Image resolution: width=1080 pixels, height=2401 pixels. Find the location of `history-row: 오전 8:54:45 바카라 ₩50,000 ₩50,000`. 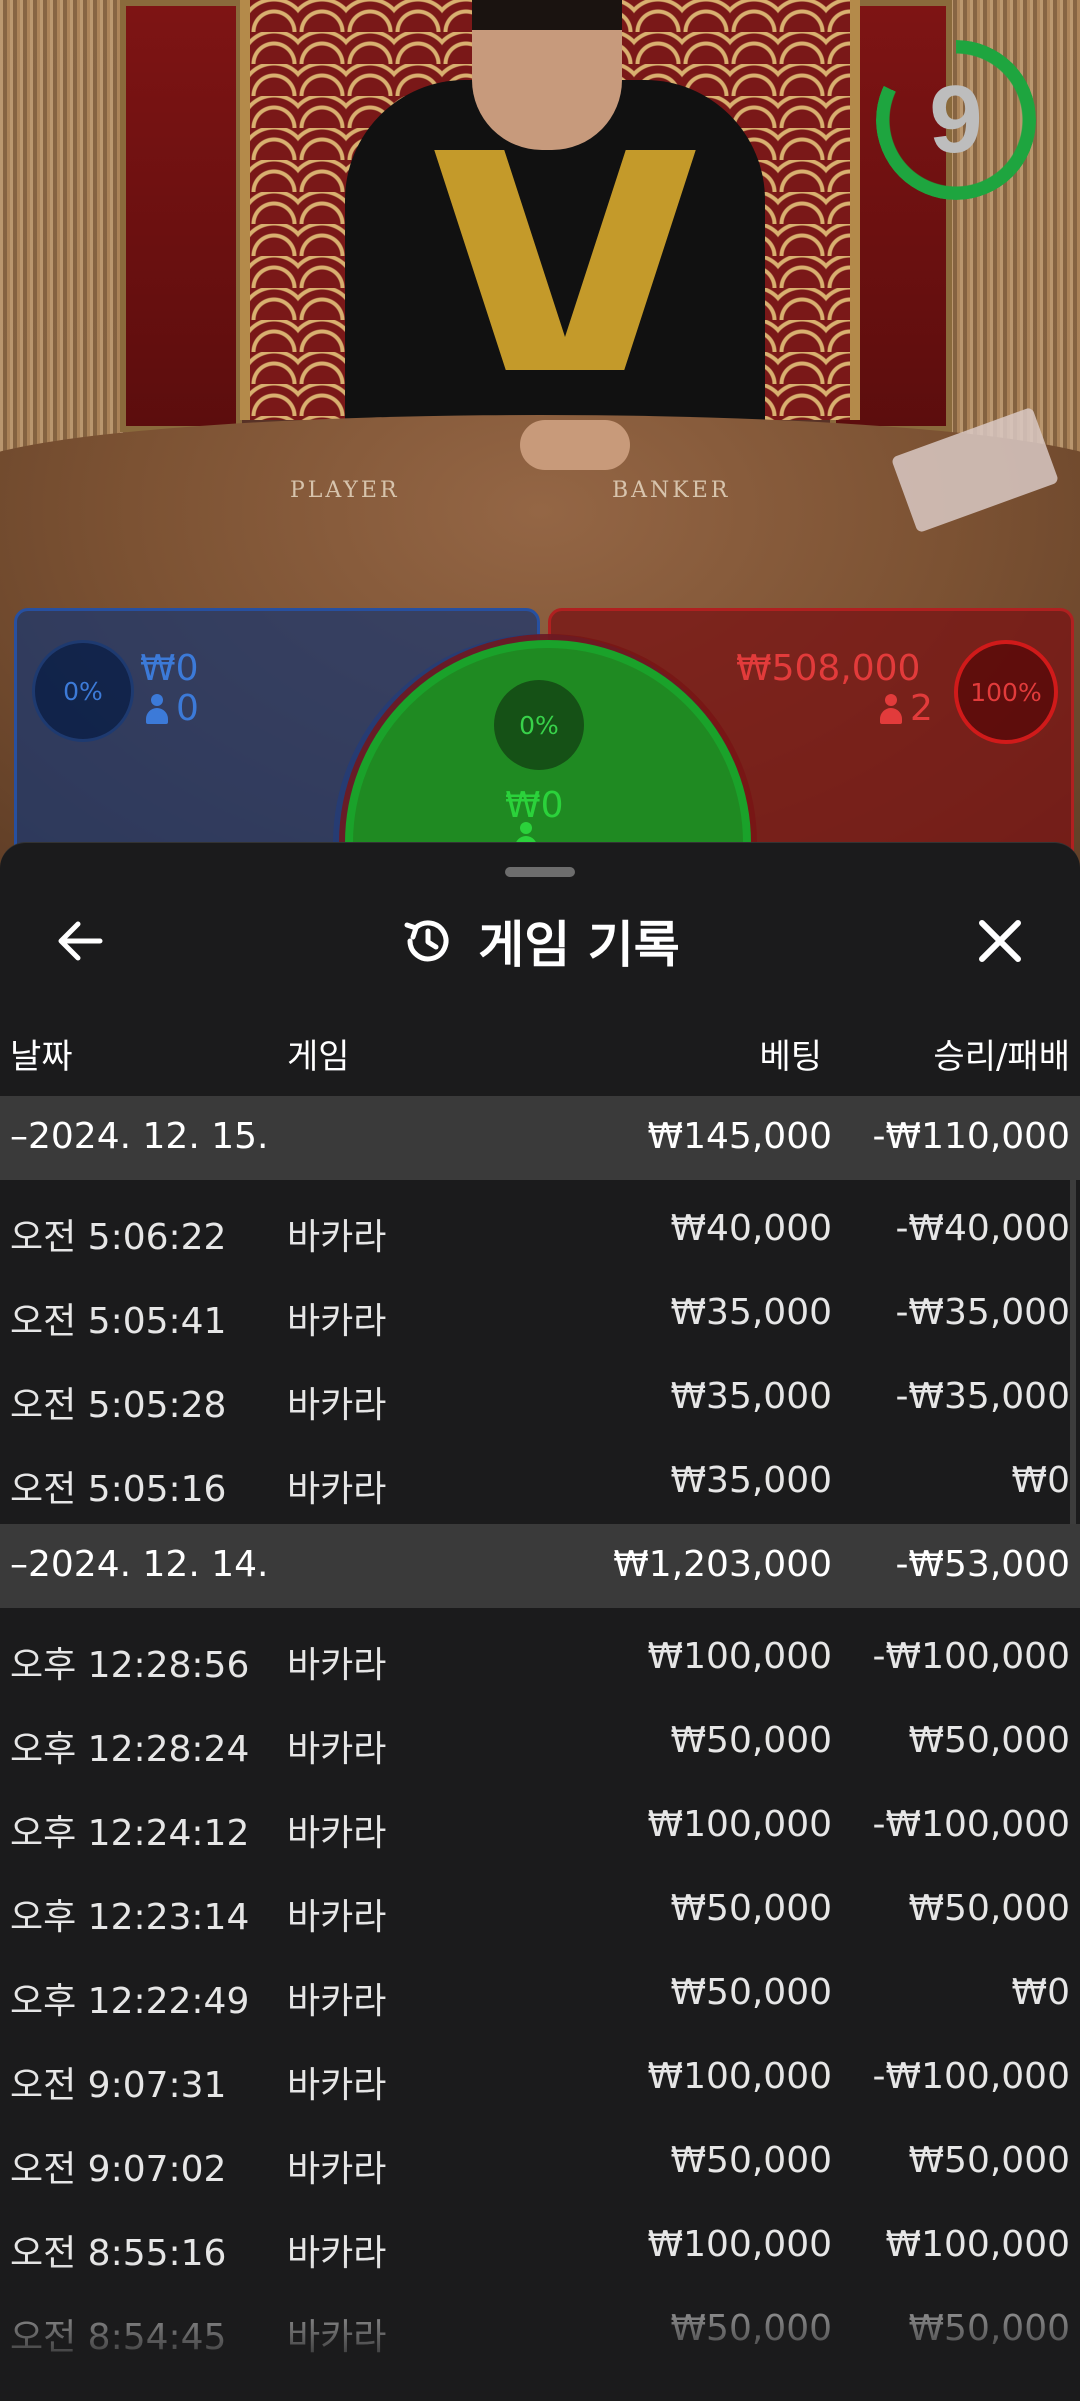

history-row: 오전 8:54:45 바카라 ₩50,000 ₩50,000 is located at coordinates (540, 2330).